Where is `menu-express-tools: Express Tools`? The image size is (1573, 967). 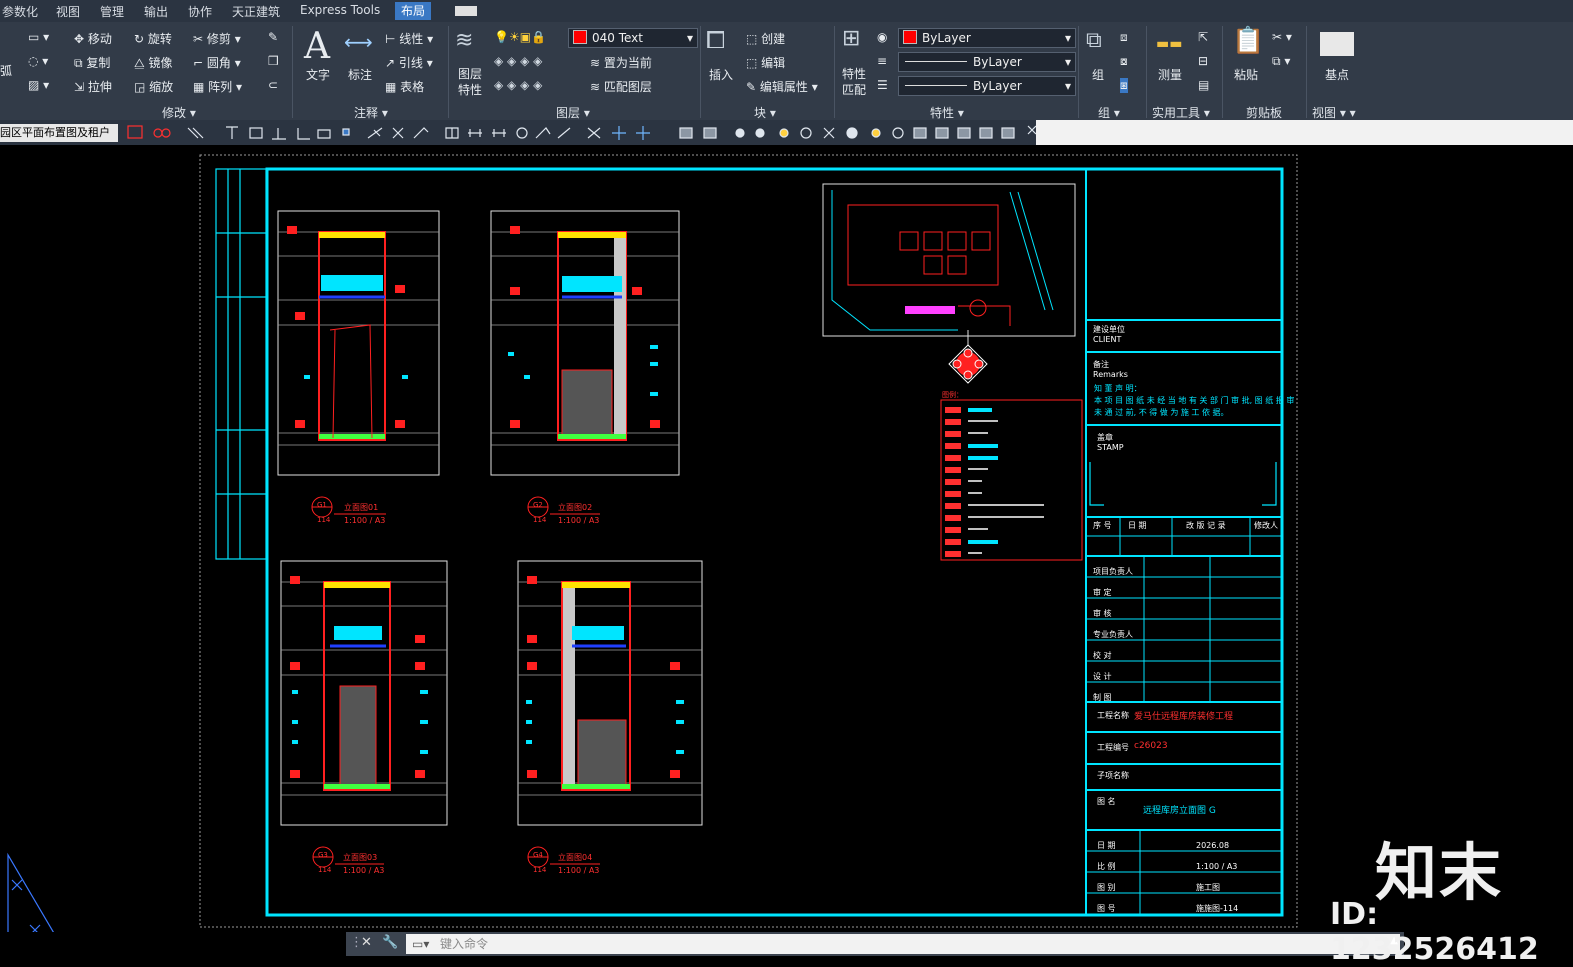
menu-express-tools: Express Tools is located at coordinates (340, 10).